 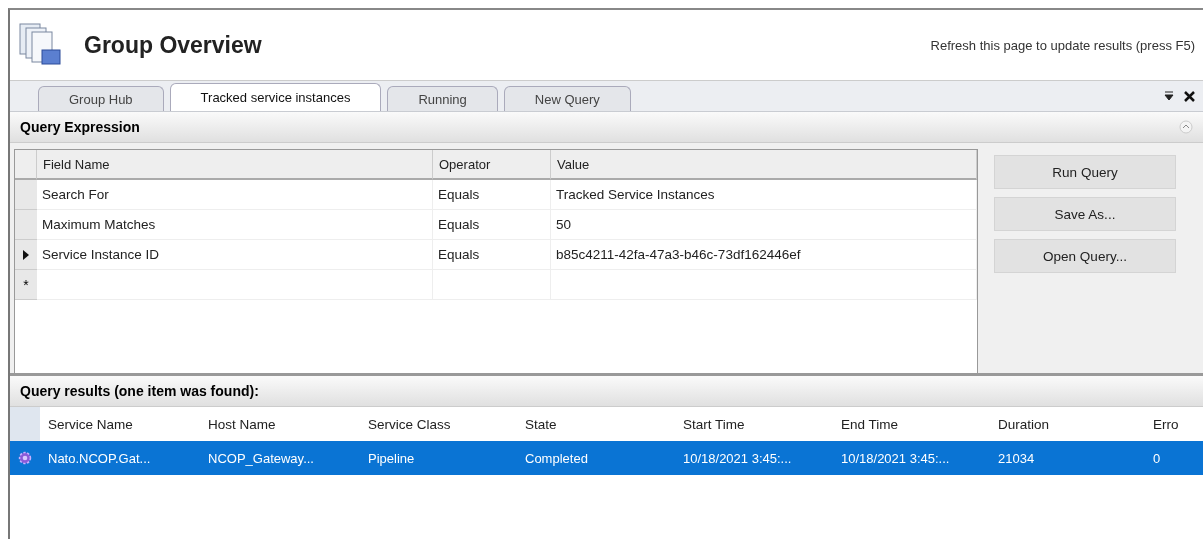 What do you see at coordinates (1067, 458) in the screenshot?
I see `table-cell: 21034` at bounding box center [1067, 458].